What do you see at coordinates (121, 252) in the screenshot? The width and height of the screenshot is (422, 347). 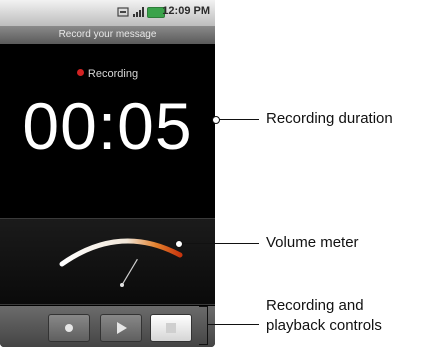 I see `volume-meter-arc` at bounding box center [121, 252].